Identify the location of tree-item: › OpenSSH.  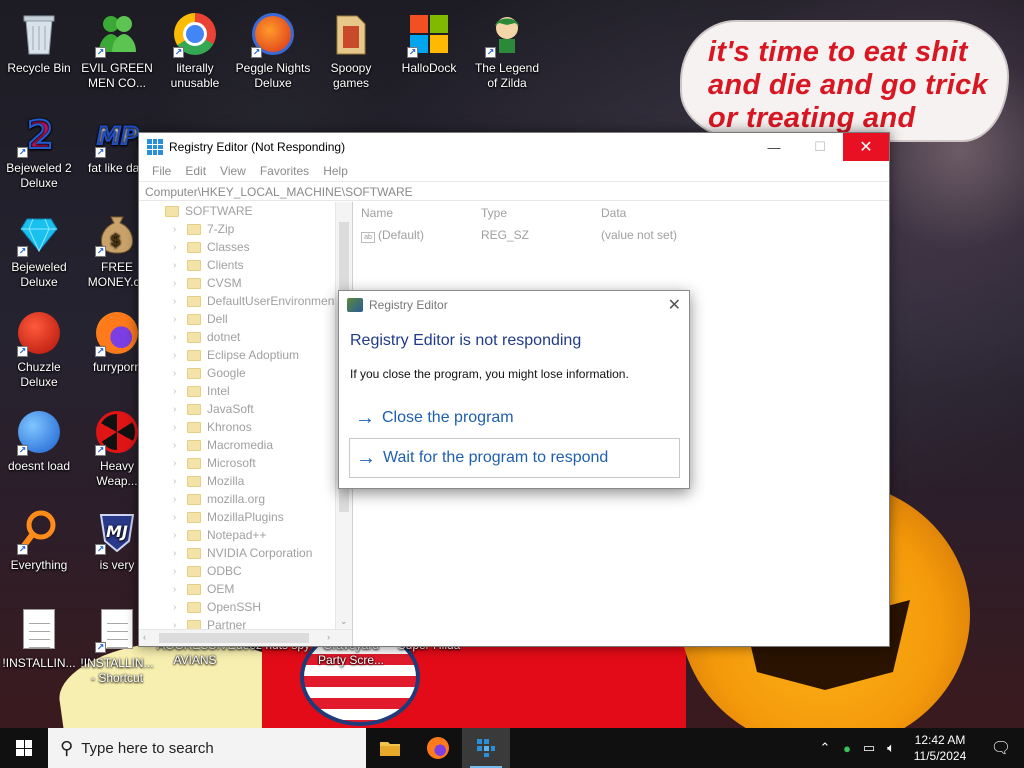
(245, 607).